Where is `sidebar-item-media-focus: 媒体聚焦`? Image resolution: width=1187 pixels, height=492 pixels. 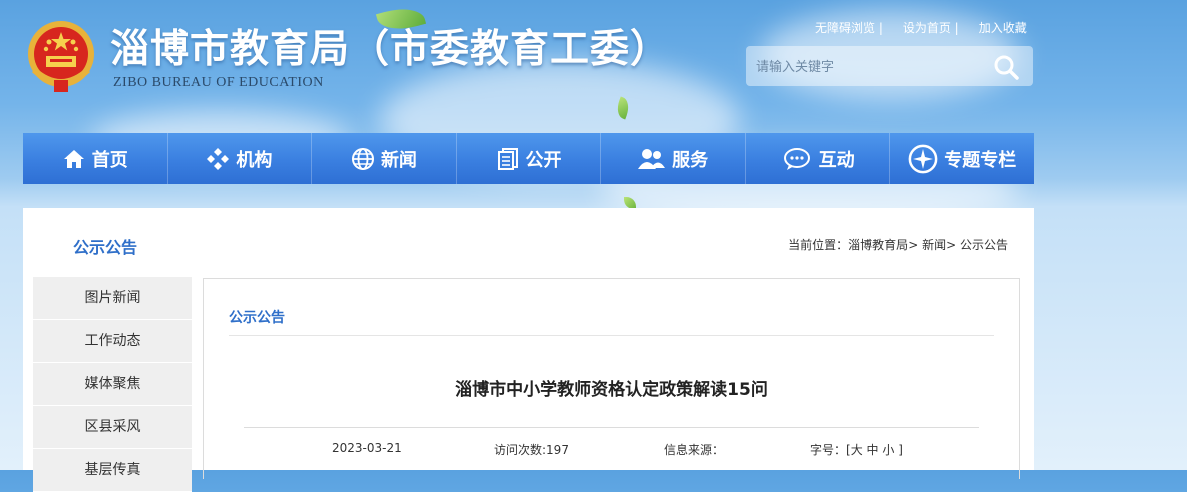 sidebar-item-media-focus: 媒体聚焦 is located at coordinates (112, 384).